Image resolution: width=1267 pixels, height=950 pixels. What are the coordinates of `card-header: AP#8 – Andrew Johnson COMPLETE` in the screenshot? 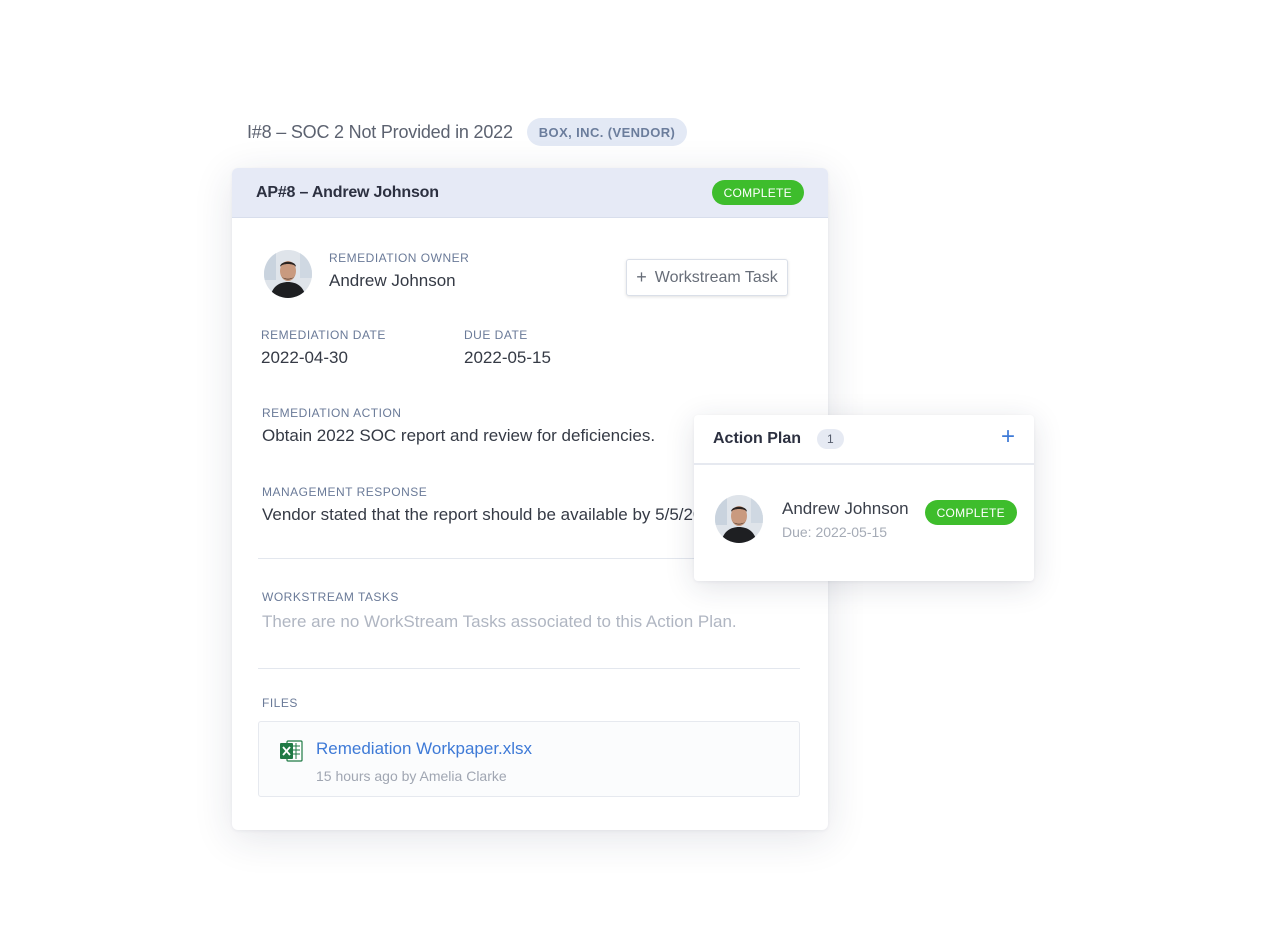 It's located at (530, 193).